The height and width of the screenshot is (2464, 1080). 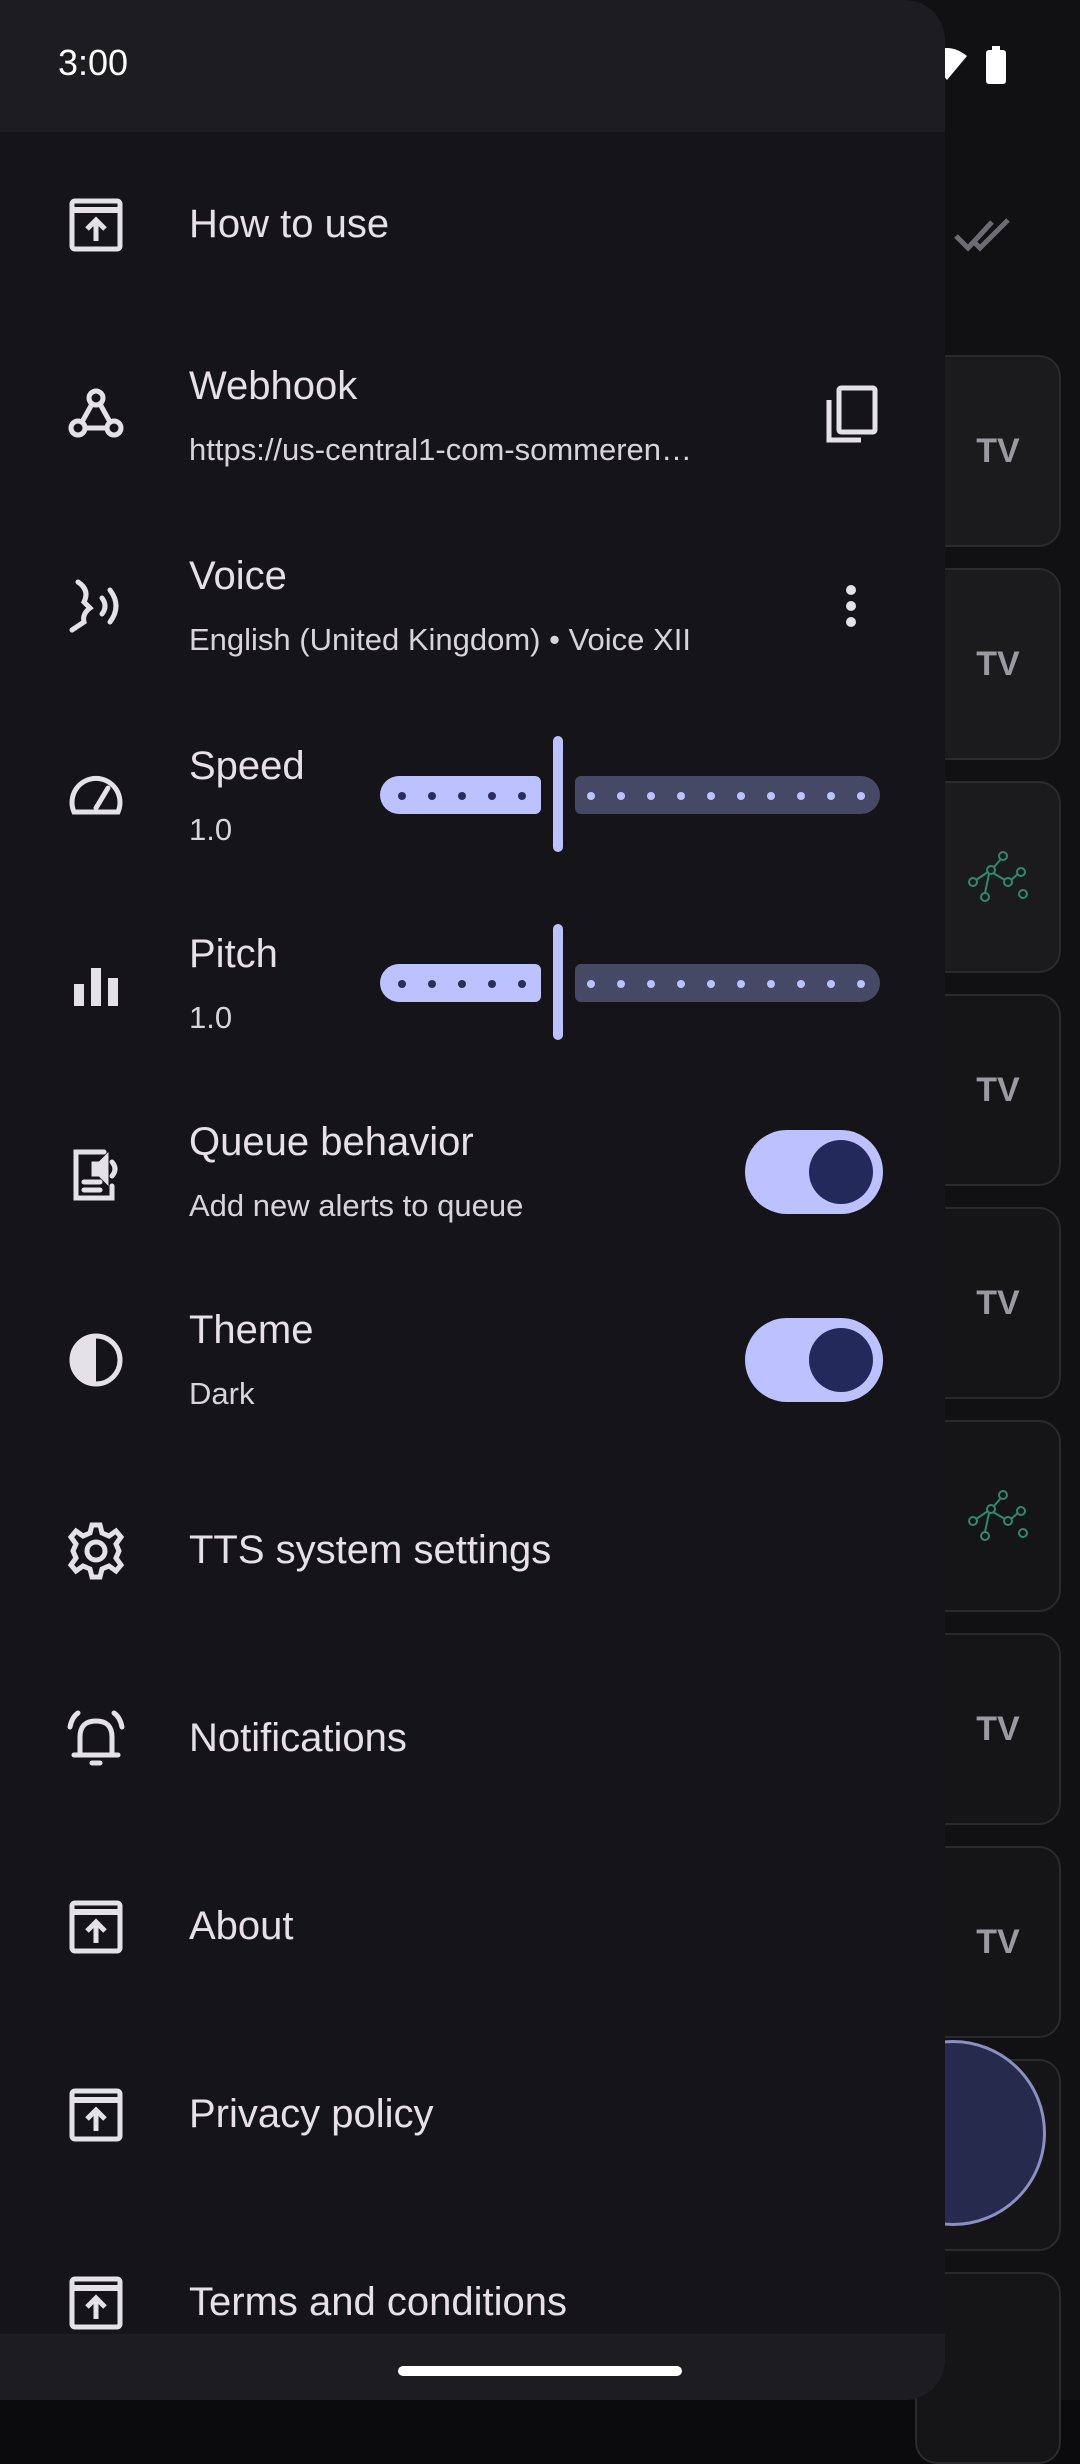 I want to click on speed-value: 1.0, so click(x=211, y=829).